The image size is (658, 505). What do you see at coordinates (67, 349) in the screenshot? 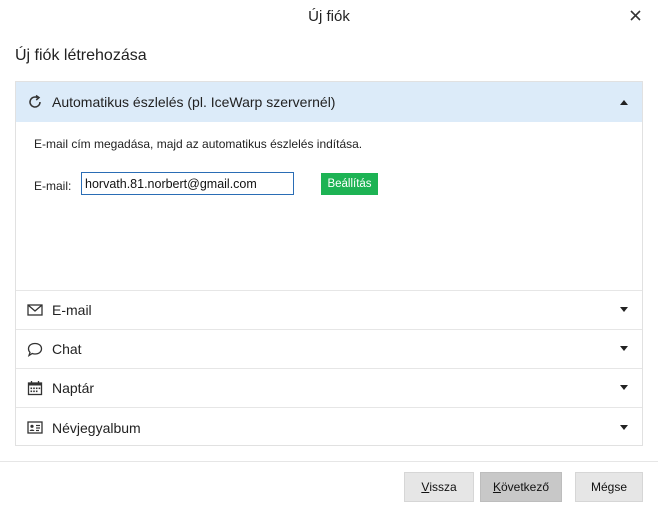
I see `section-chat-label: Chat` at bounding box center [67, 349].